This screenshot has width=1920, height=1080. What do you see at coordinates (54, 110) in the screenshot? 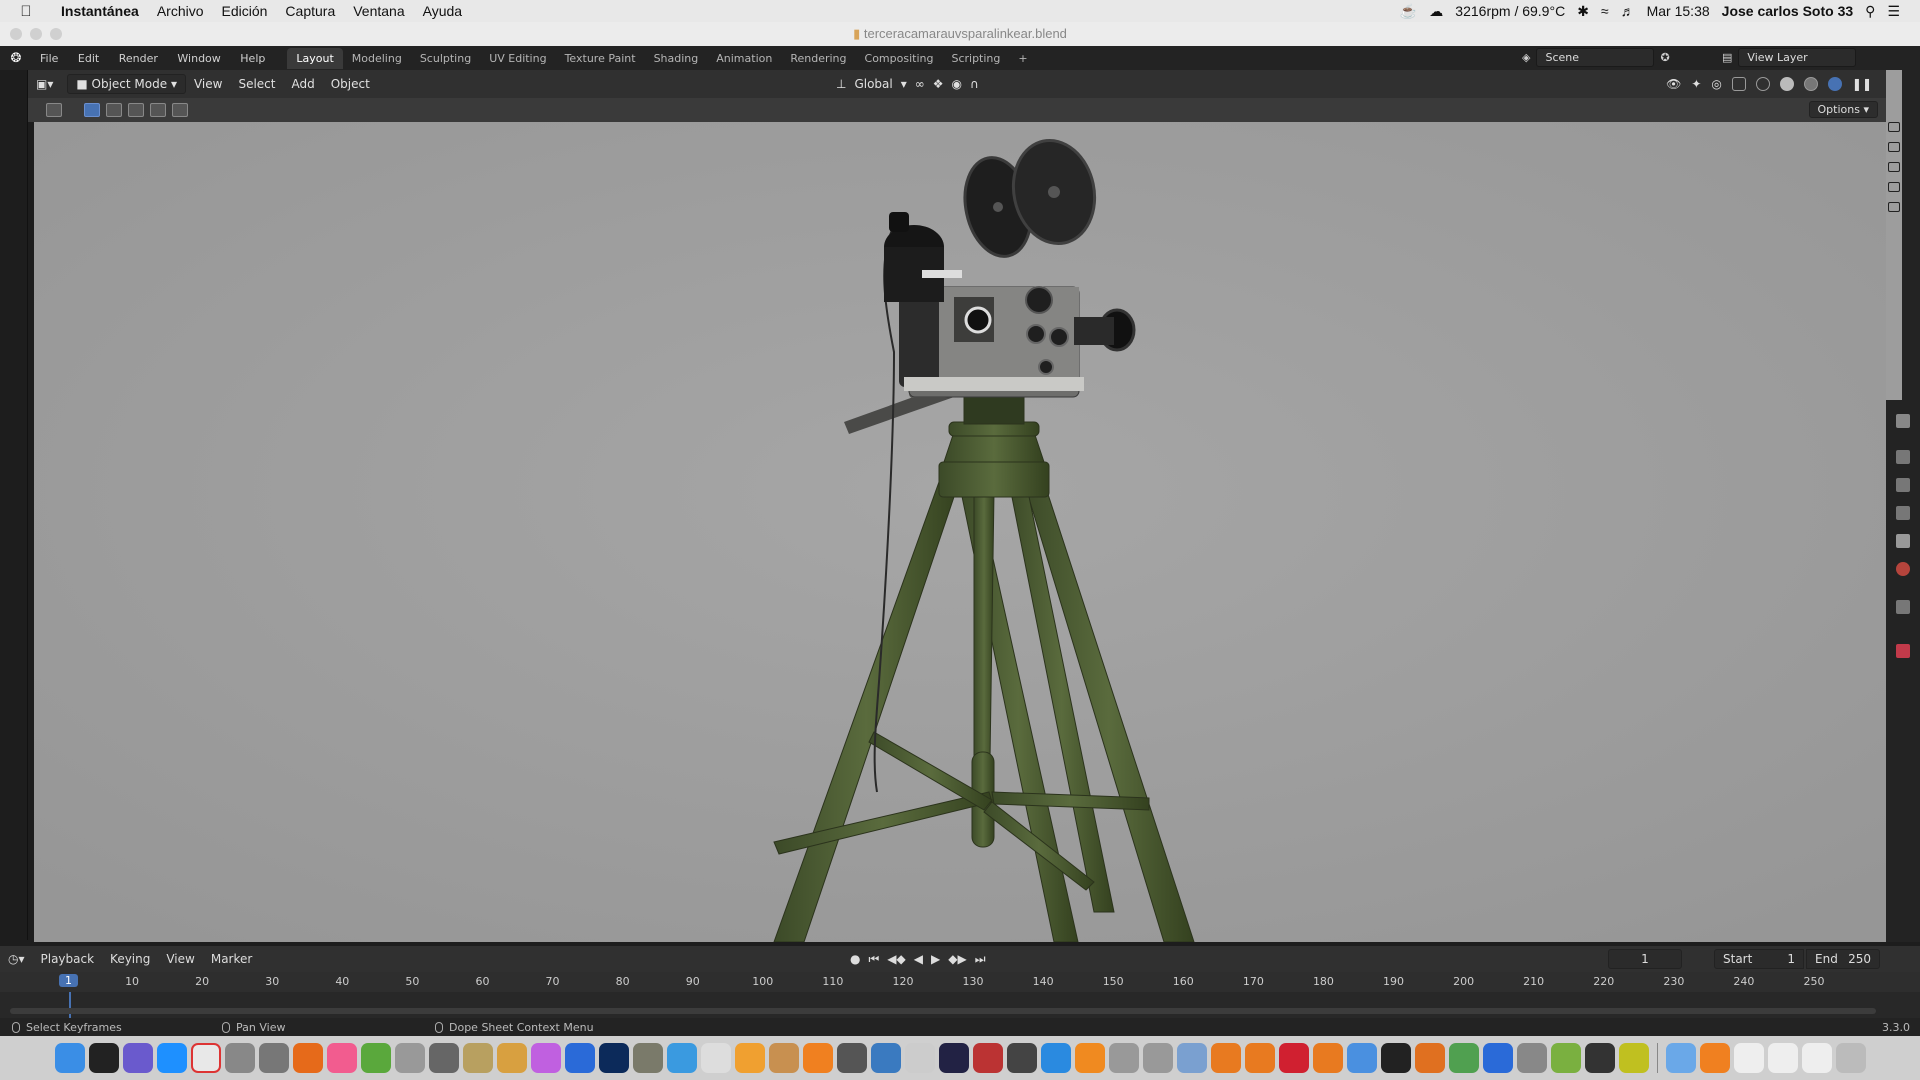
I see `tweak-tool-icon` at bounding box center [54, 110].